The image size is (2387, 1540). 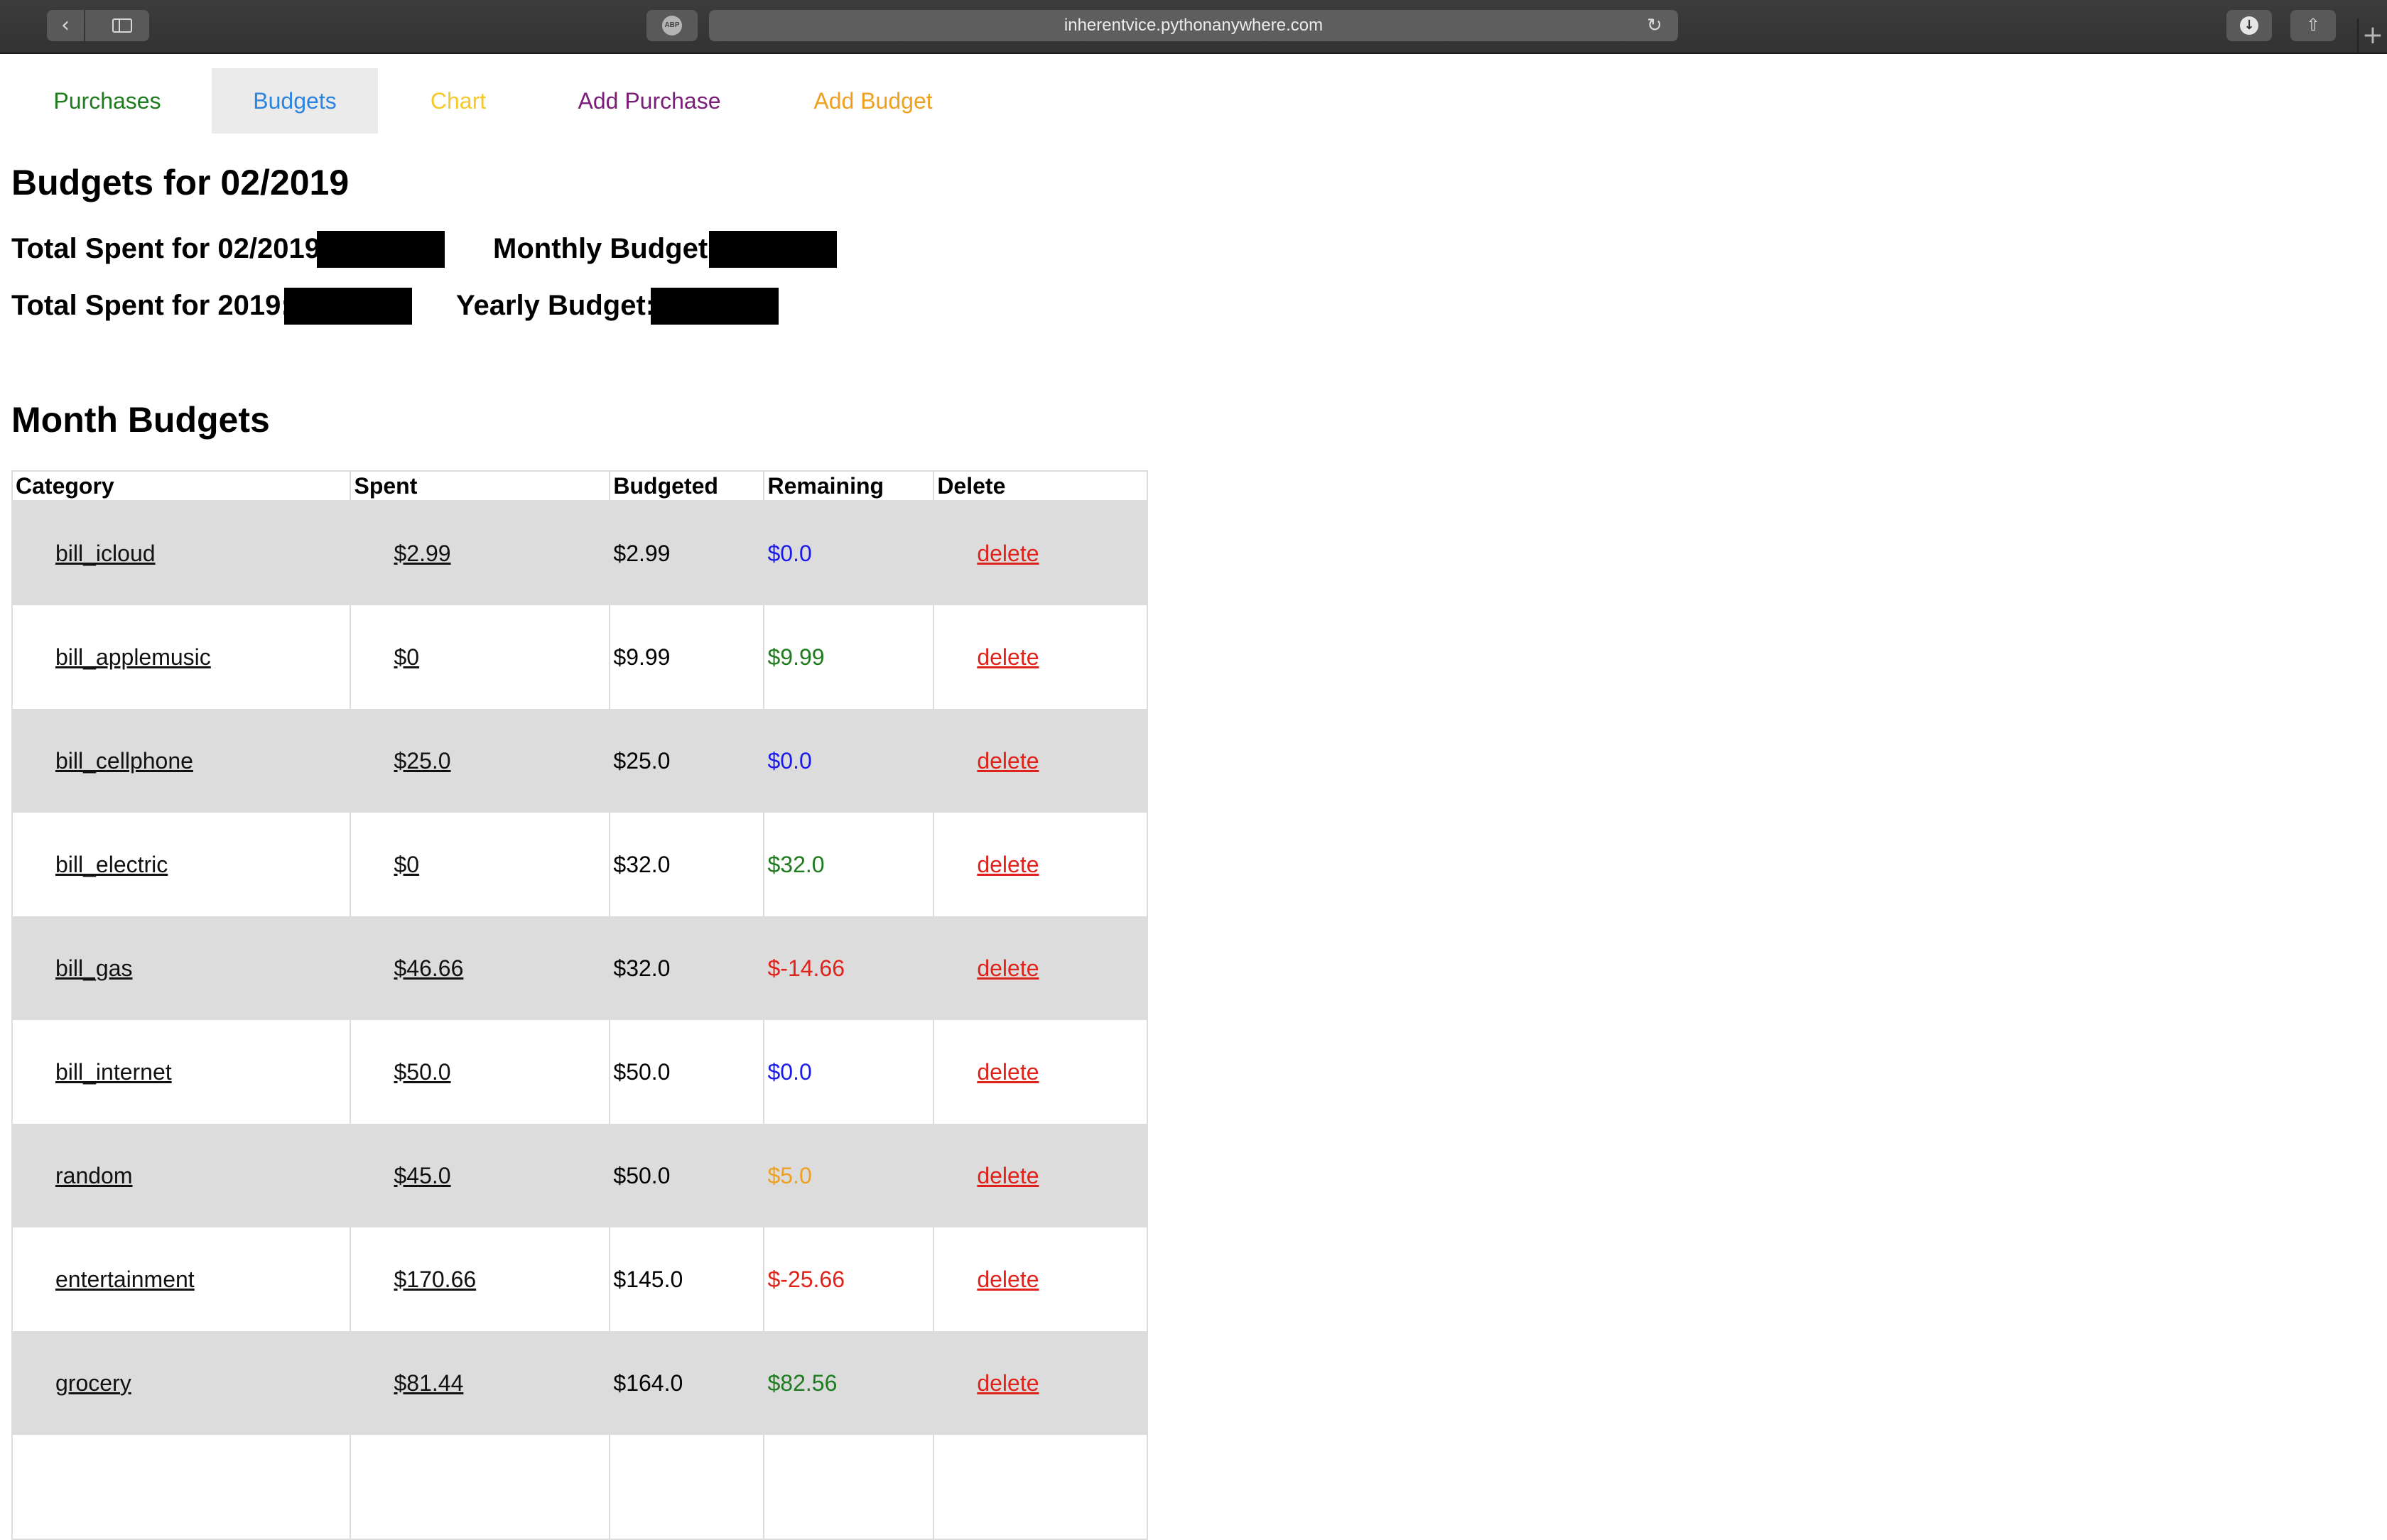 What do you see at coordinates (480, 1487) in the screenshot?
I see `spent-cell` at bounding box center [480, 1487].